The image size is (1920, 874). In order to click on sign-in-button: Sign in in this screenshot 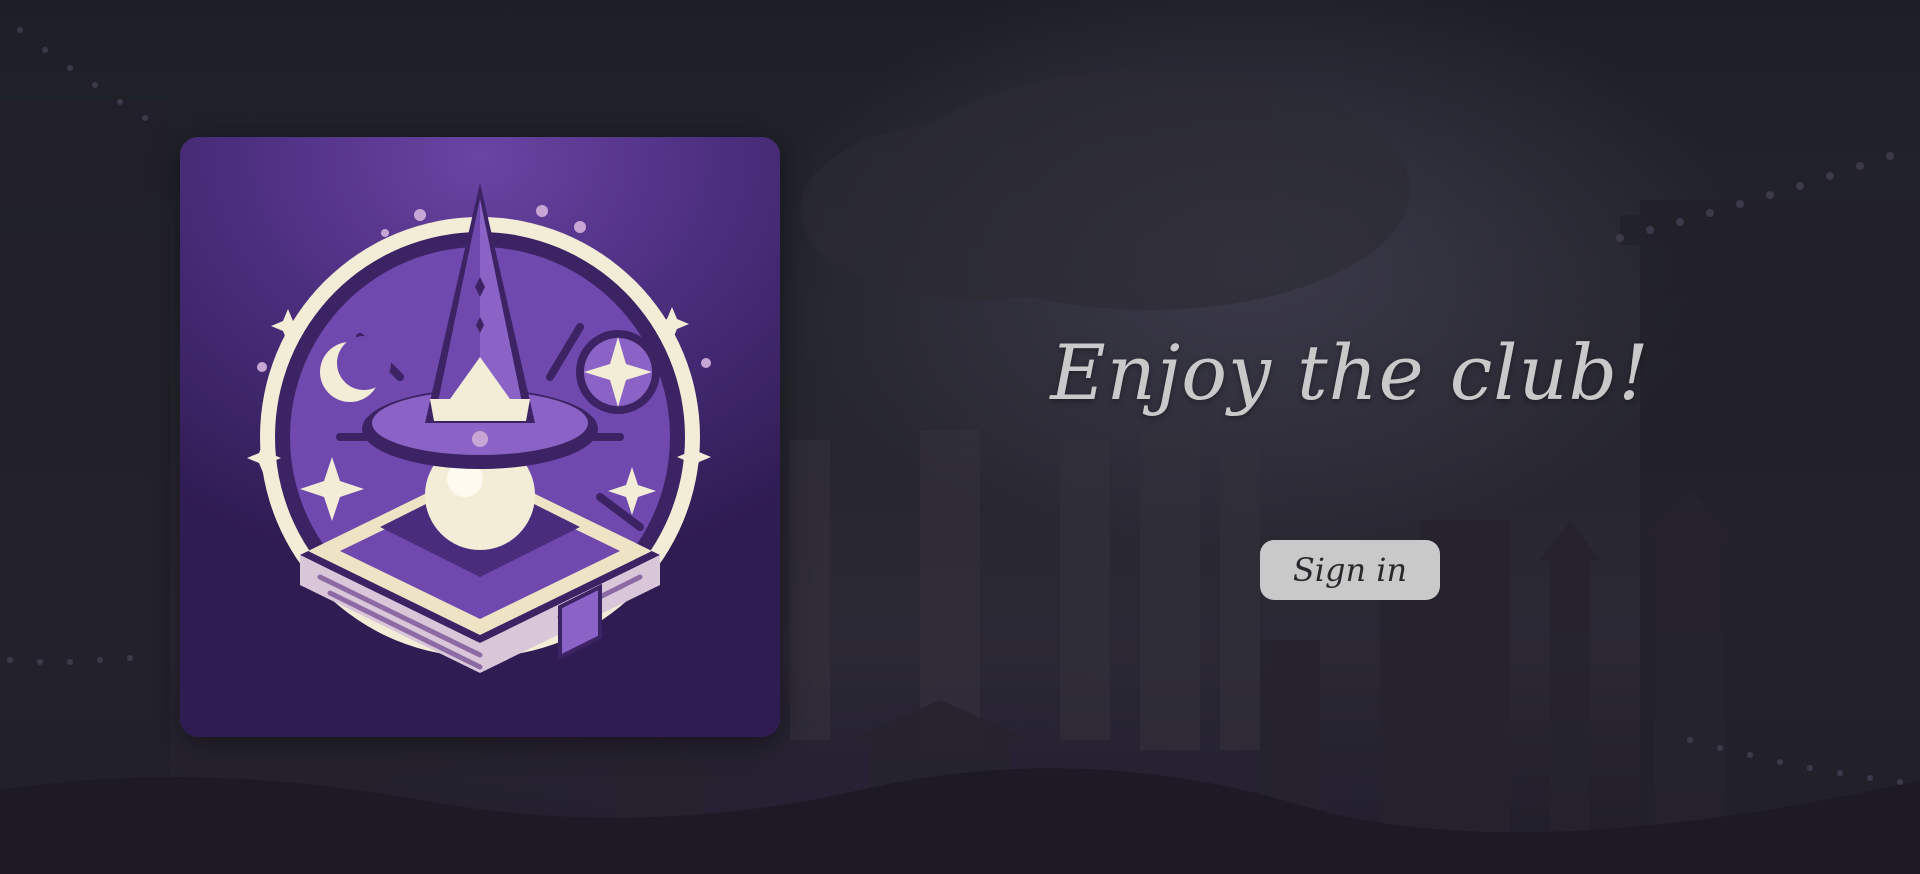, I will do `click(1350, 570)`.